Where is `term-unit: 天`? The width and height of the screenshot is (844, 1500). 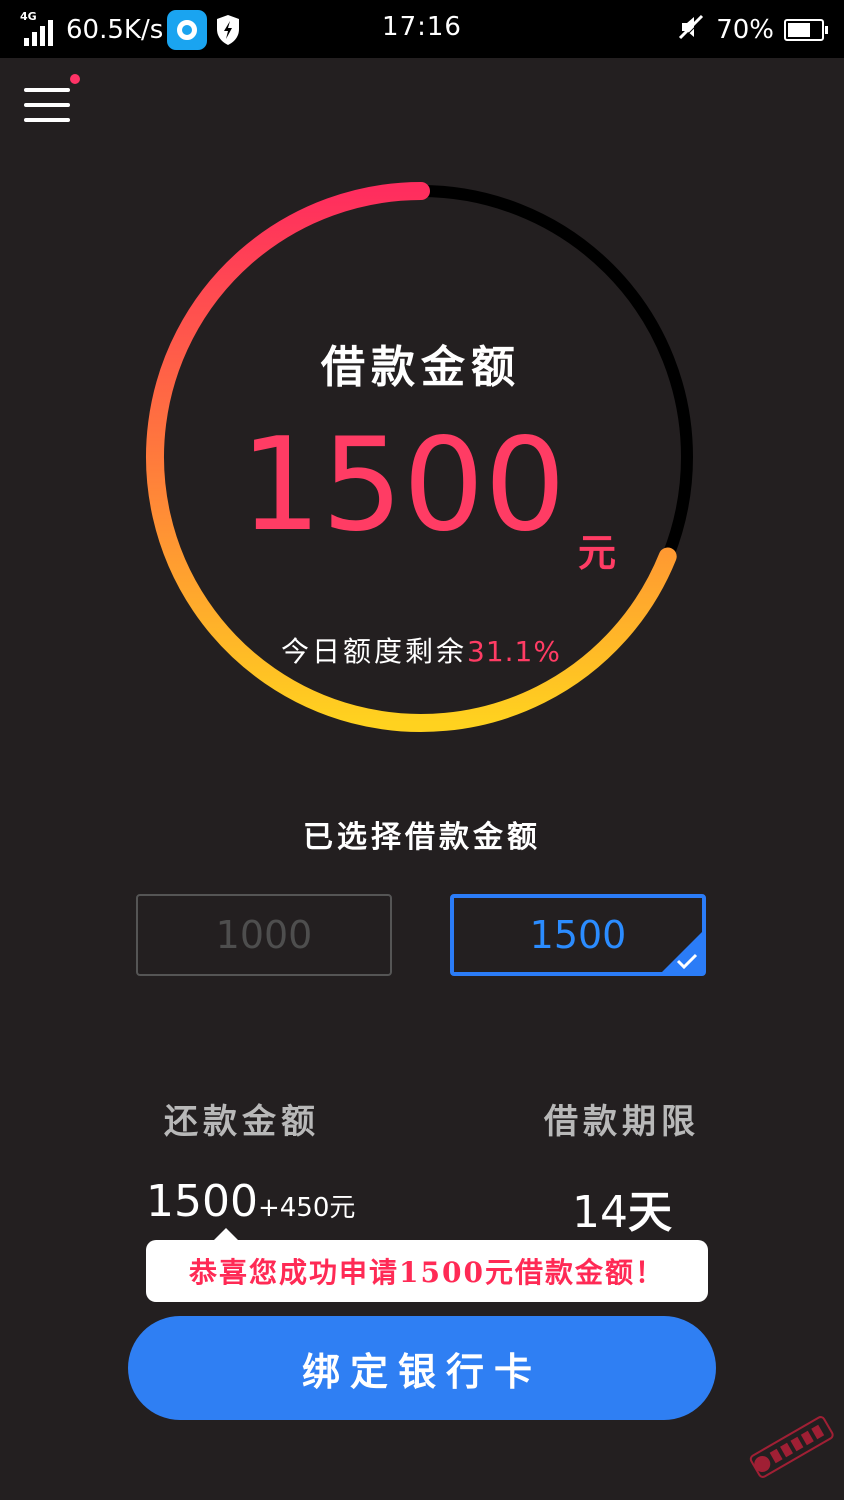 term-unit: 天 is located at coordinates (650, 1212).